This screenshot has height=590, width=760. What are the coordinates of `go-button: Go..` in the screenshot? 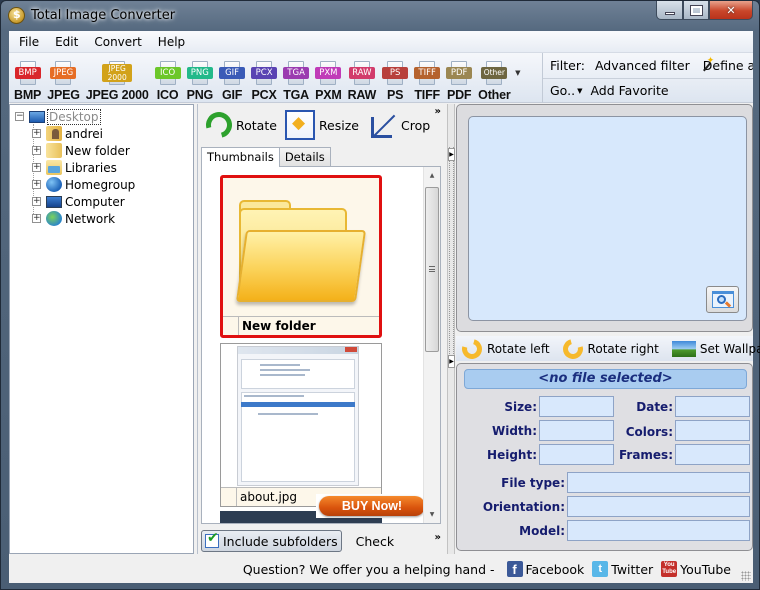 It's located at (562, 90).